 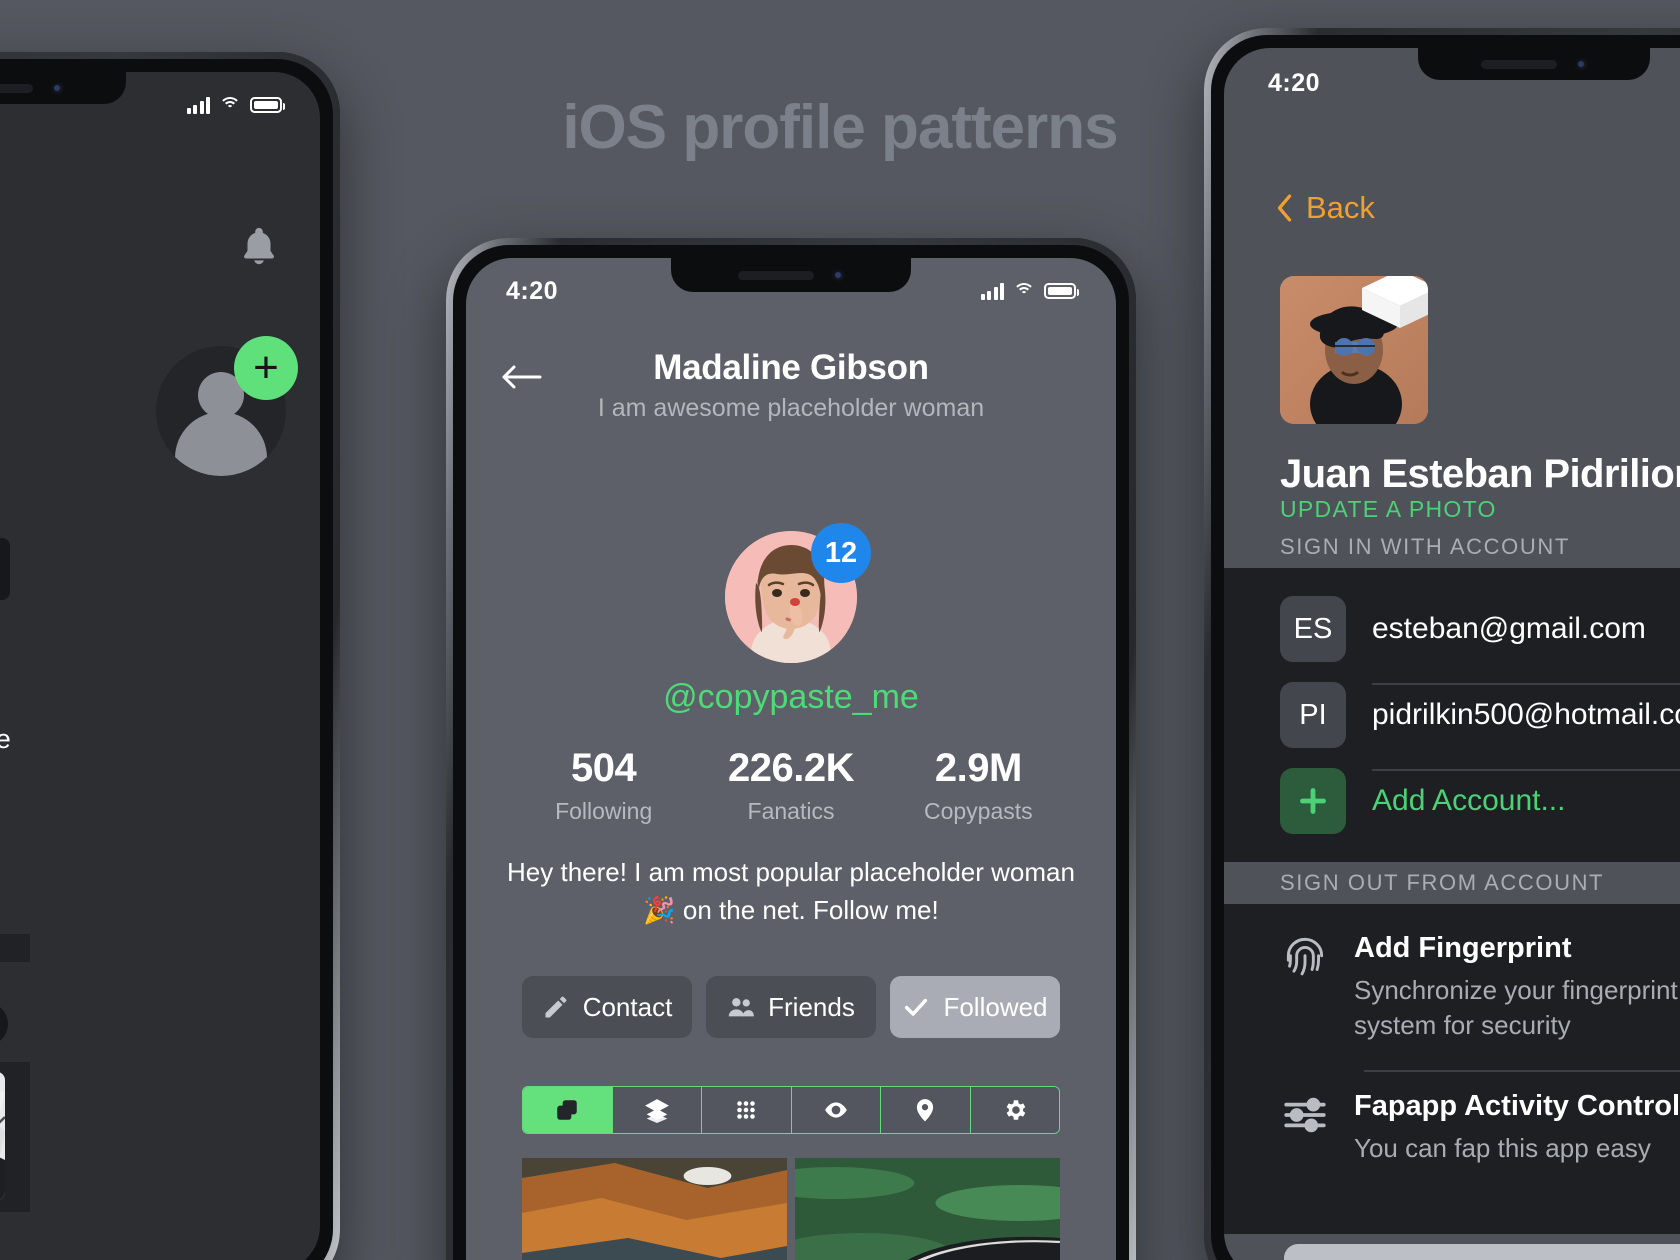 I want to click on profile-action-buttons: Contact Friends Followed, so click(x=791, y=1007).